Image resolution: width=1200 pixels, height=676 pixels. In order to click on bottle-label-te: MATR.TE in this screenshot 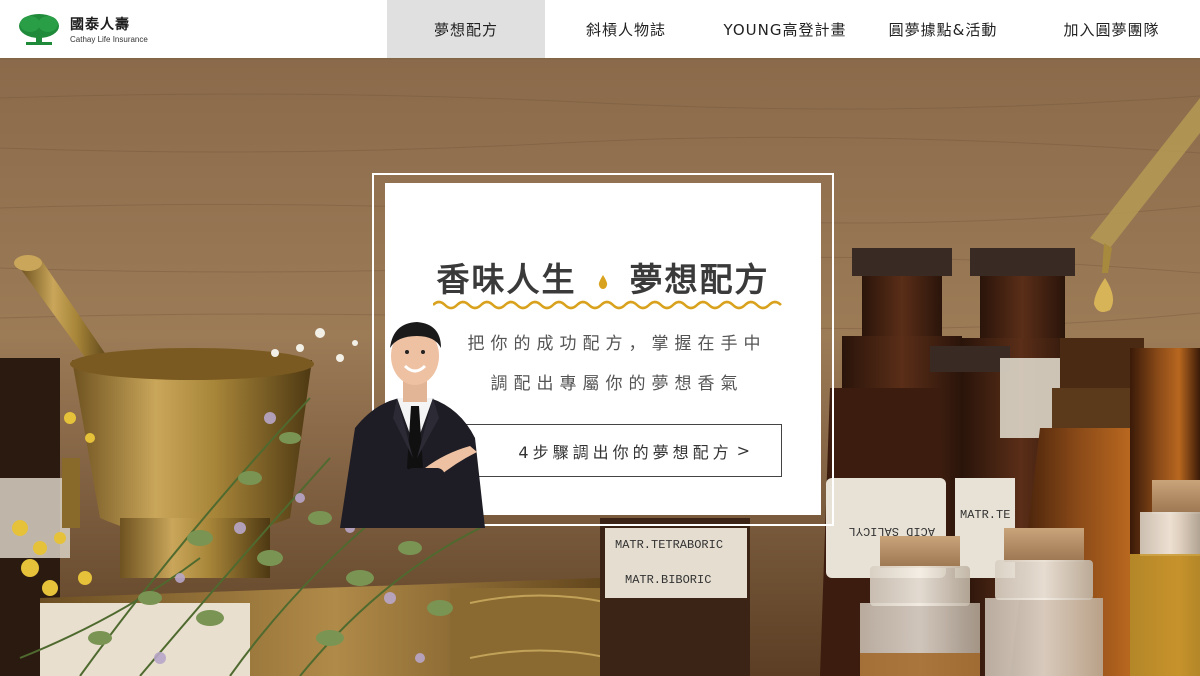, I will do `click(985, 515)`.